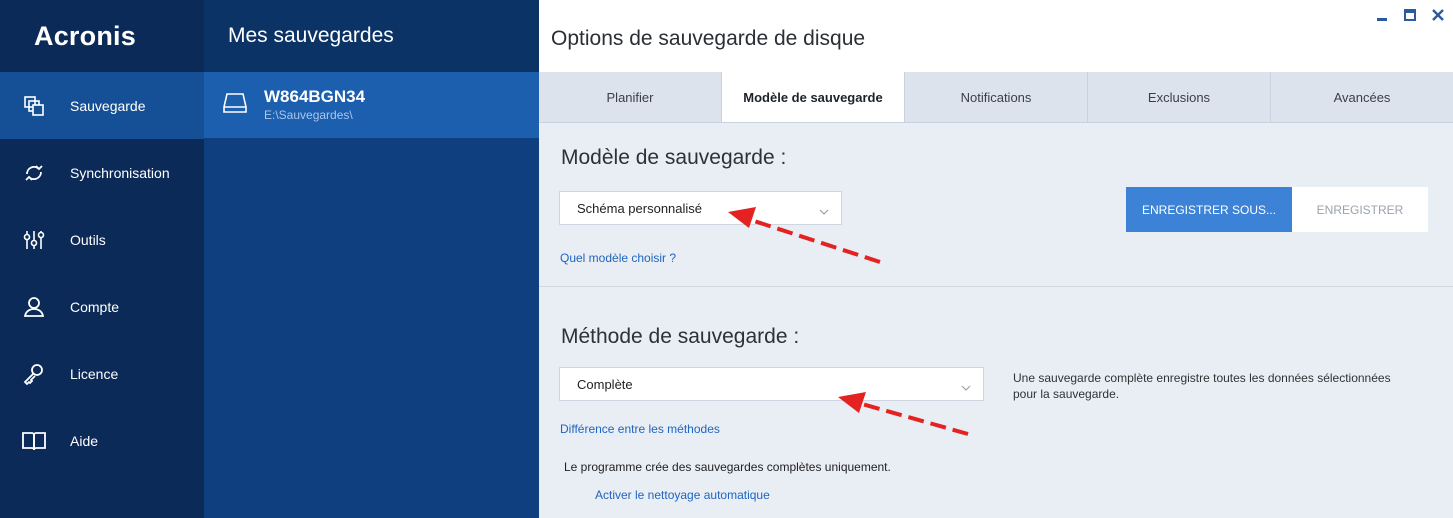 This screenshot has width=1453, height=518. I want to click on key-icon, so click(34, 374).